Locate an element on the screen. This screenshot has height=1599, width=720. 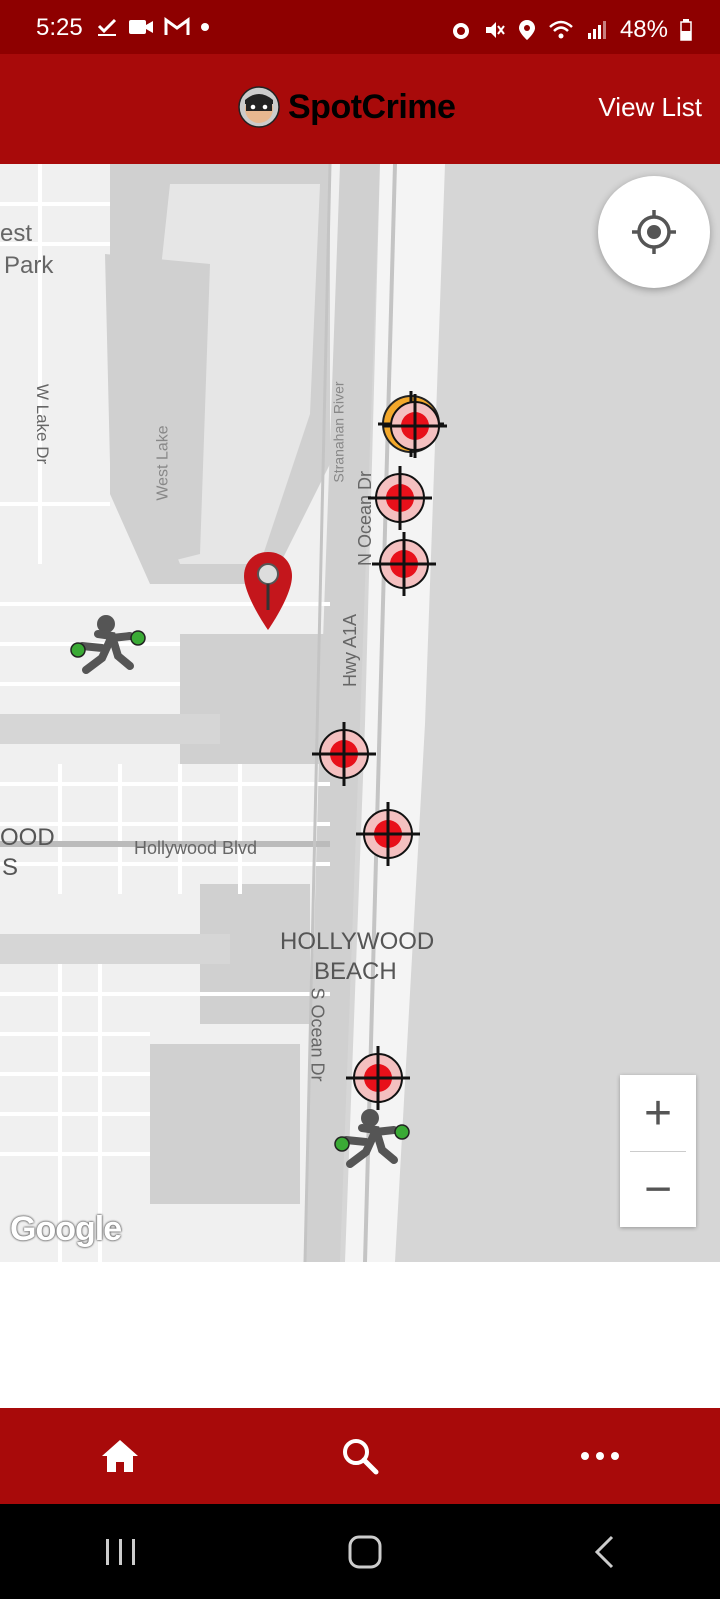
recent-apps-icon is located at coordinates (121, 1552).